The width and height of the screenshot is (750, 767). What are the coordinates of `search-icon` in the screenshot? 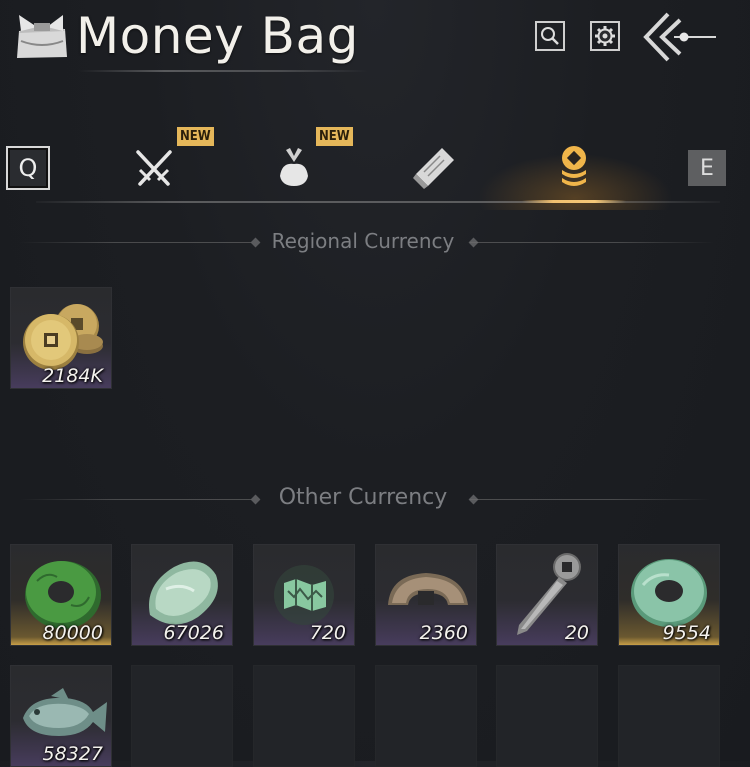 It's located at (550, 36).